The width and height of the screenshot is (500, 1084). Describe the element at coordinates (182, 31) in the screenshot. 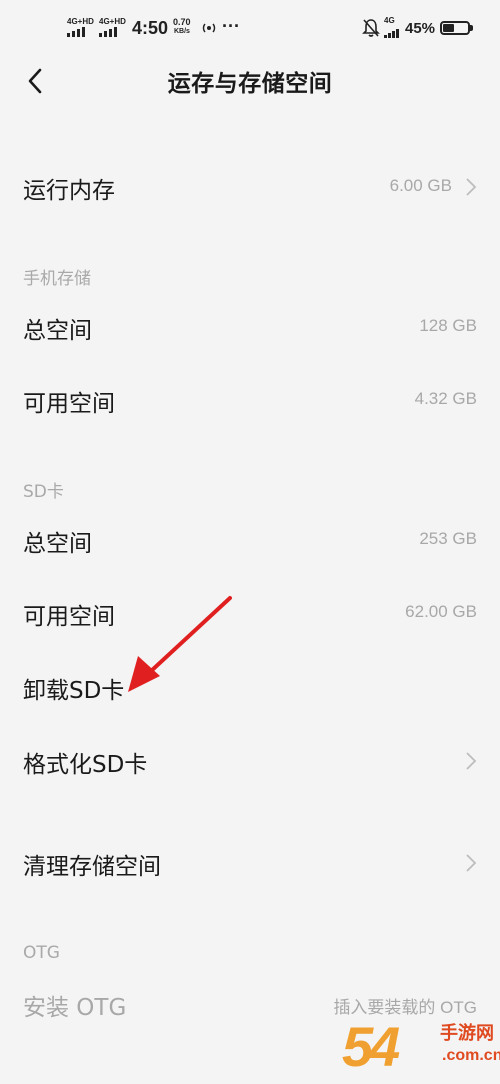

I see `net-speed-unit: KB/s` at that location.